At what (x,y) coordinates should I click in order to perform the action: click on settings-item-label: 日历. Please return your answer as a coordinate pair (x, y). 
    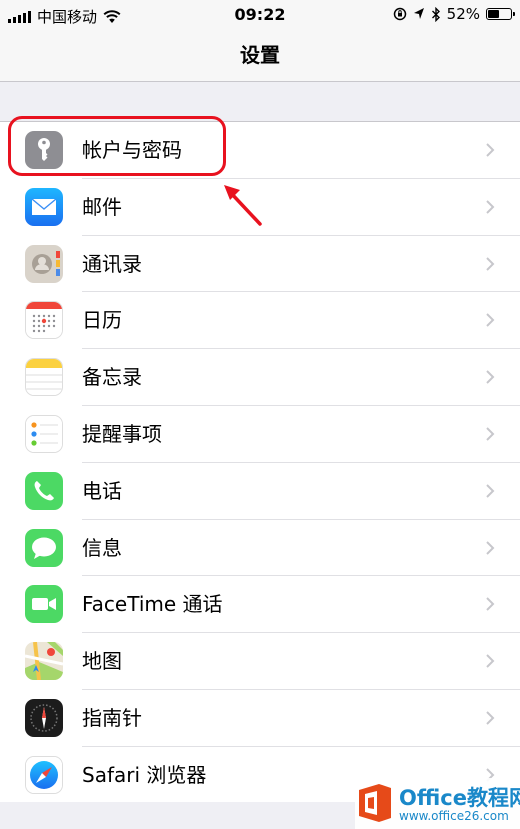
    Looking at the image, I should click on (102, 320).